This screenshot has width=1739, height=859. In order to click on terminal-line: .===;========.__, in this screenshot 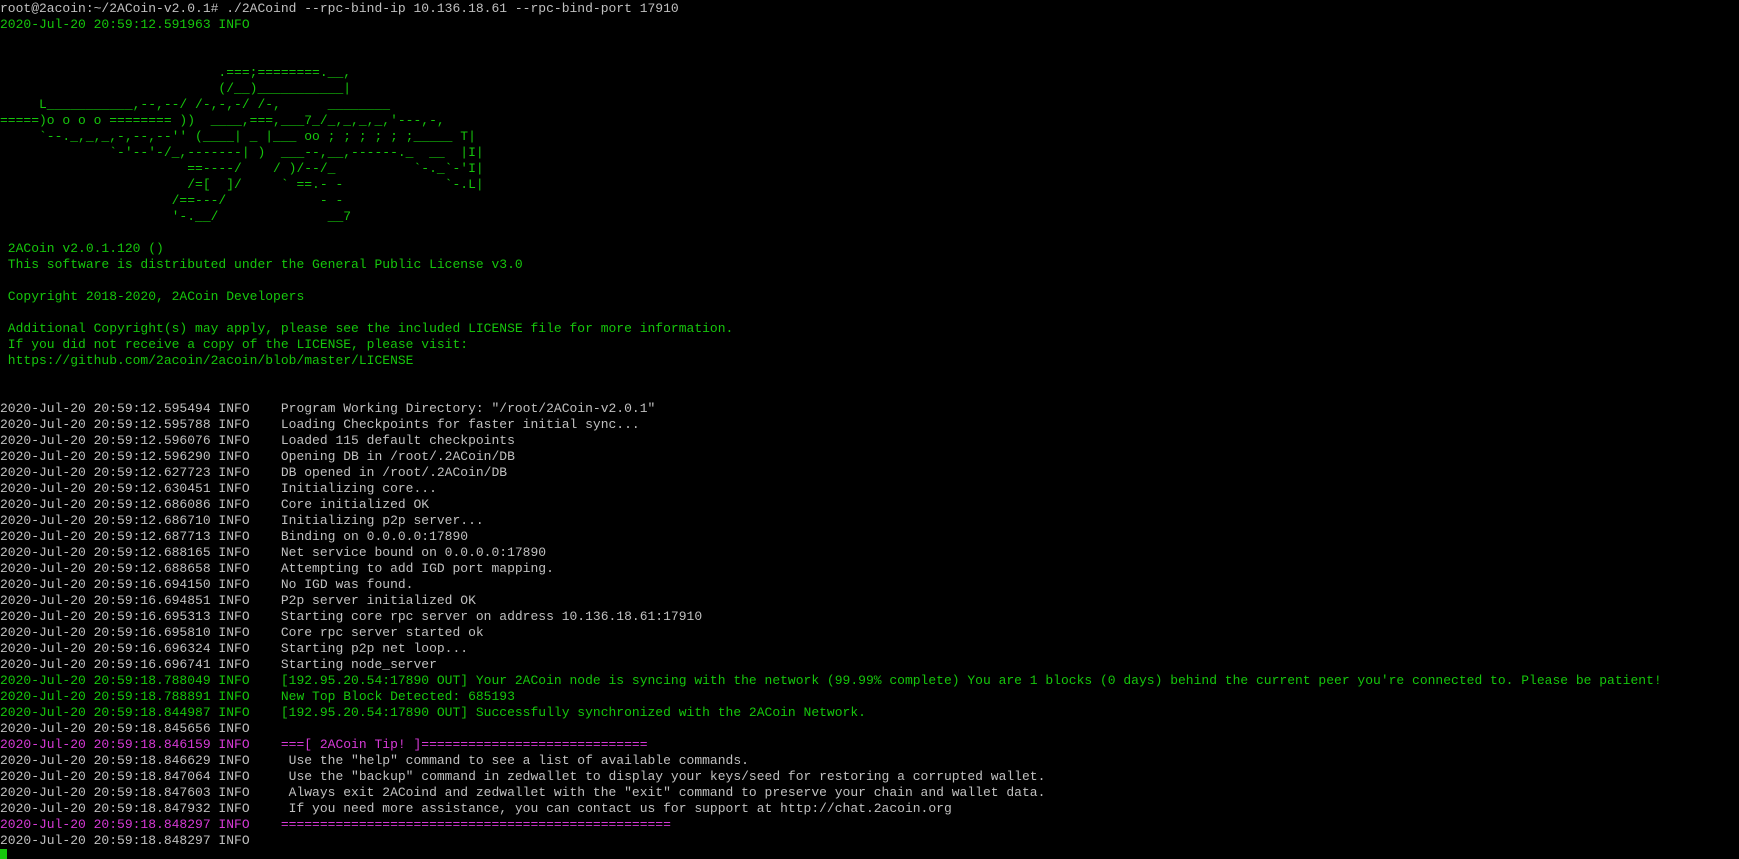, I will do `click(176, 72)`.